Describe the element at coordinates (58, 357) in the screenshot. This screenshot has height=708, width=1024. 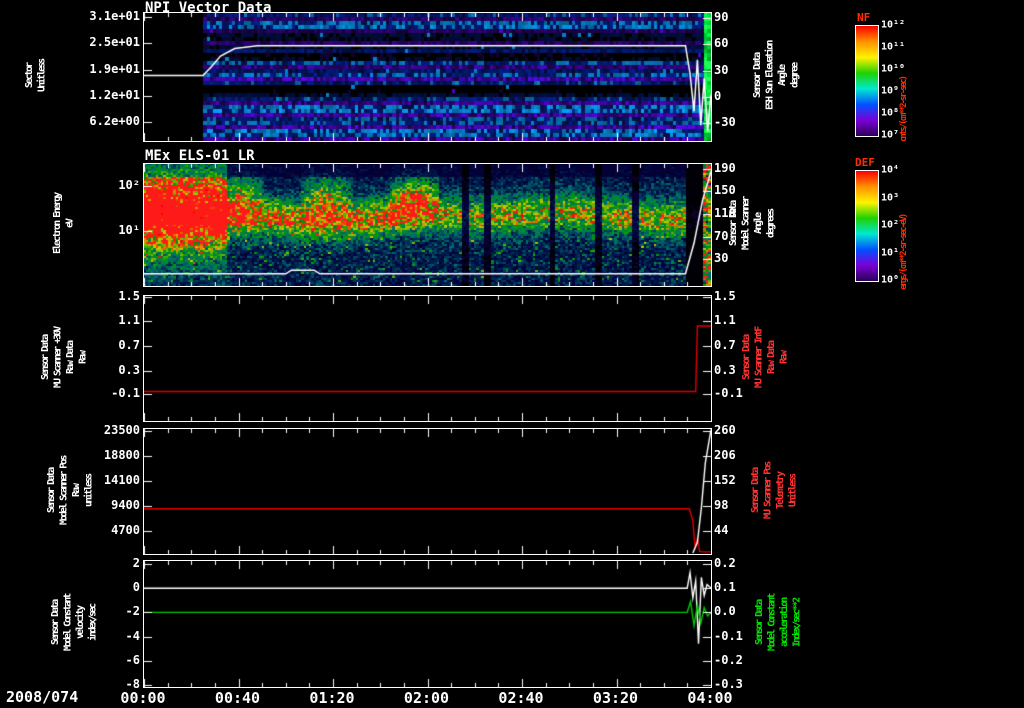
I see `axis-label-line: MU Scanner +30V` at that location.